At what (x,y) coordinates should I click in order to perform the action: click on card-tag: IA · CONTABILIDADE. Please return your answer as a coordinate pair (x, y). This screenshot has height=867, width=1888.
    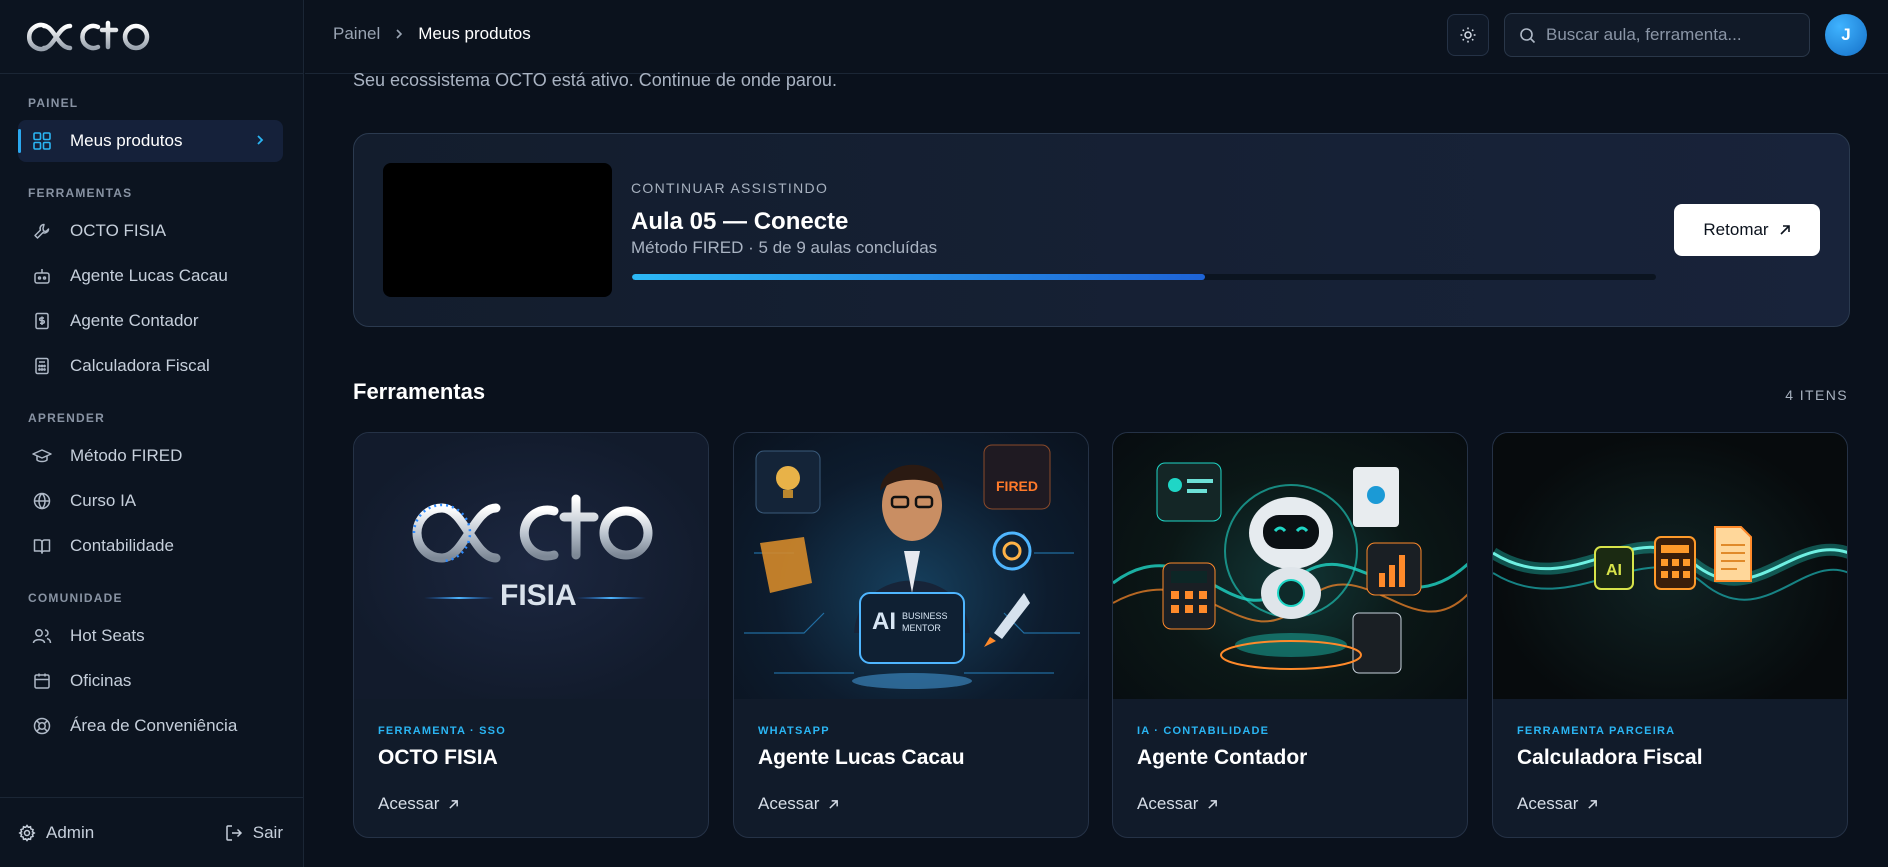
    Looking at the image, I should click on (1203, 731).